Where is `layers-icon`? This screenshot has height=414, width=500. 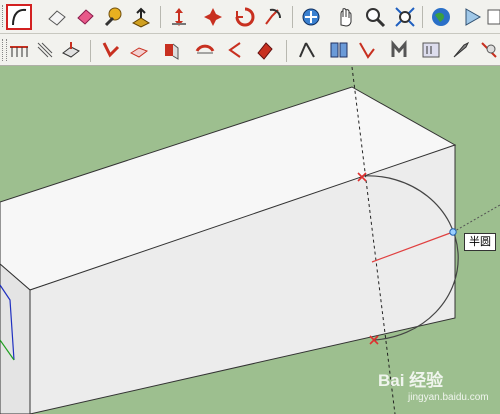 layers-icon is located at coordinates (431, 50).